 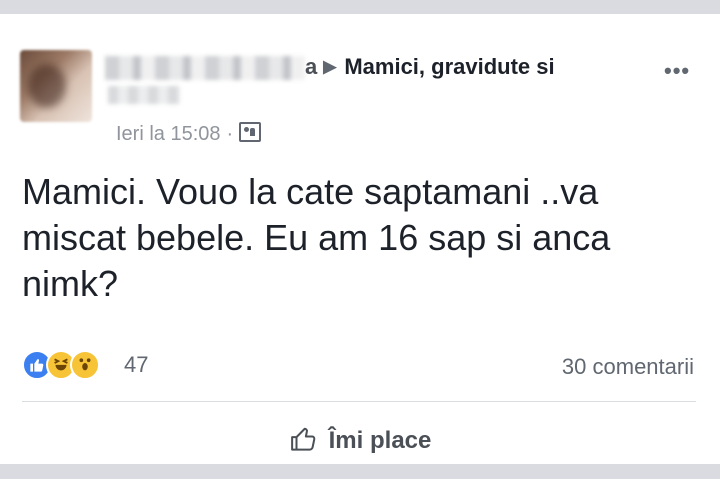 I want to click on post-header: a ▶ Mamici, gravidute si, so click(x=430, y=67).